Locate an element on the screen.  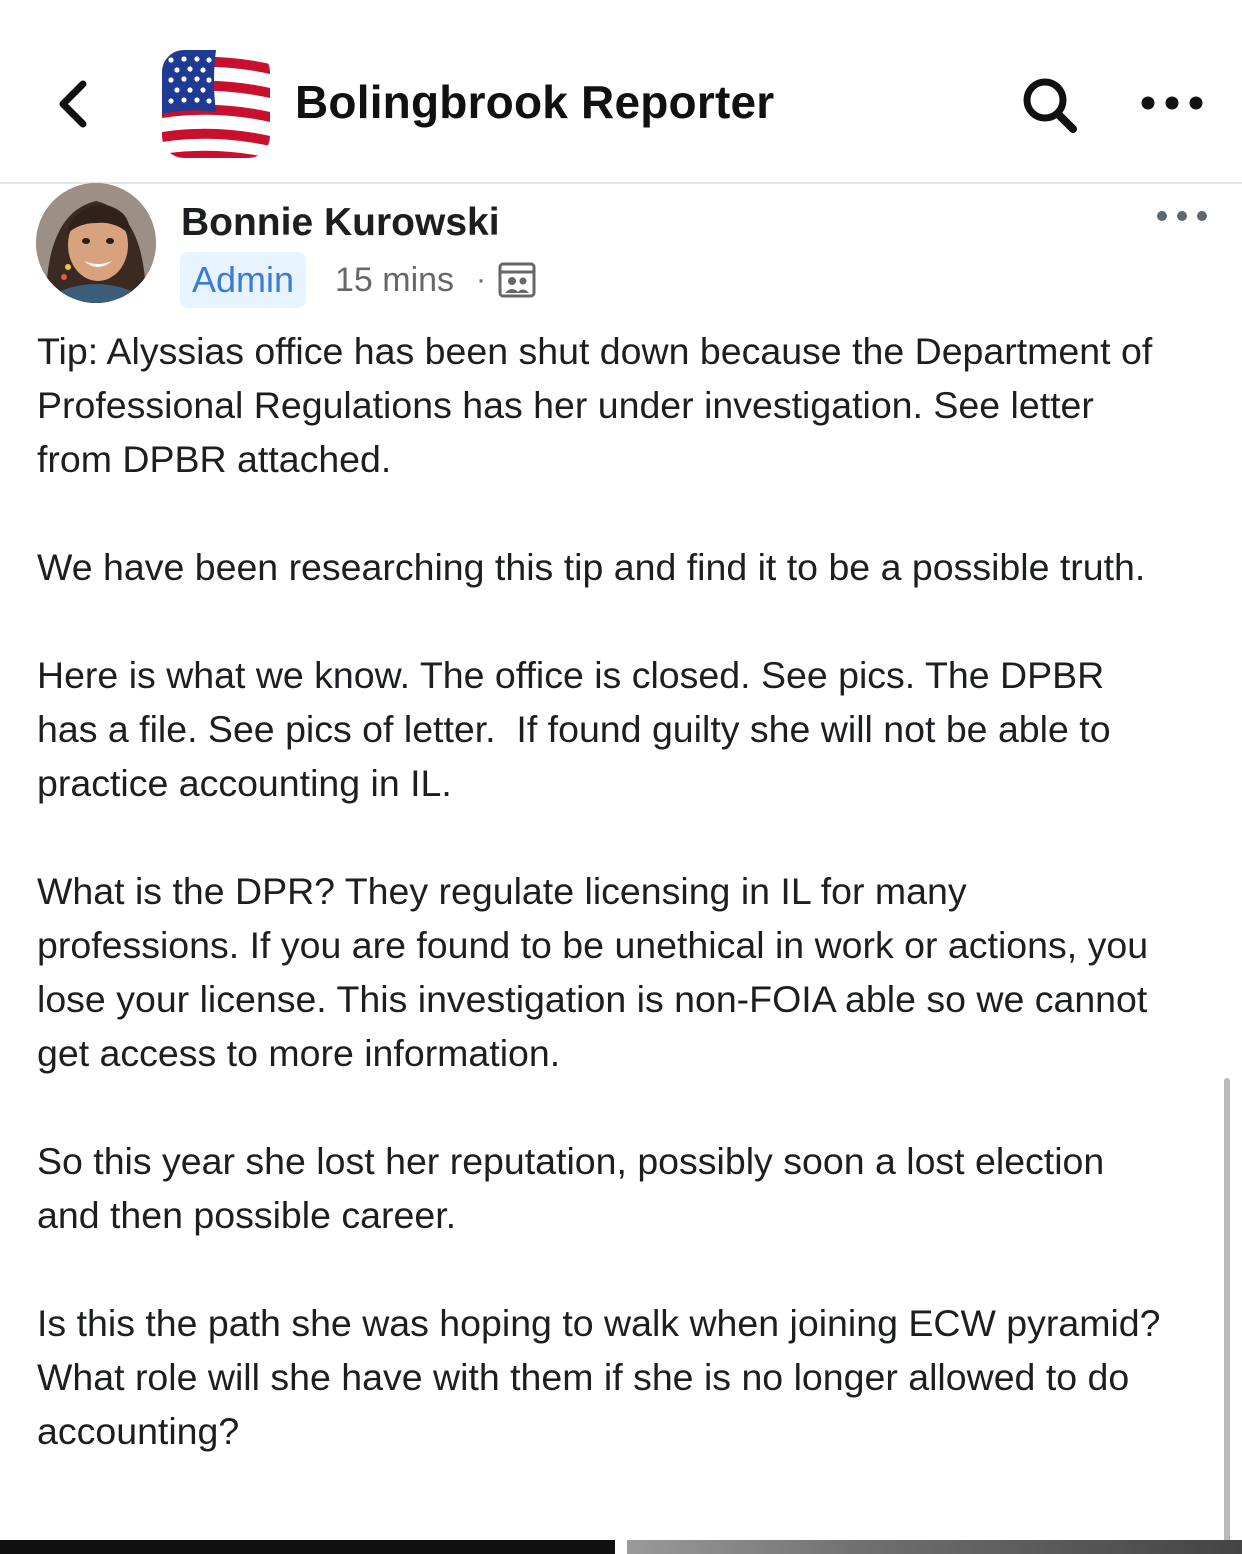
chevron-left-icon is located at coordinates (73, 104).